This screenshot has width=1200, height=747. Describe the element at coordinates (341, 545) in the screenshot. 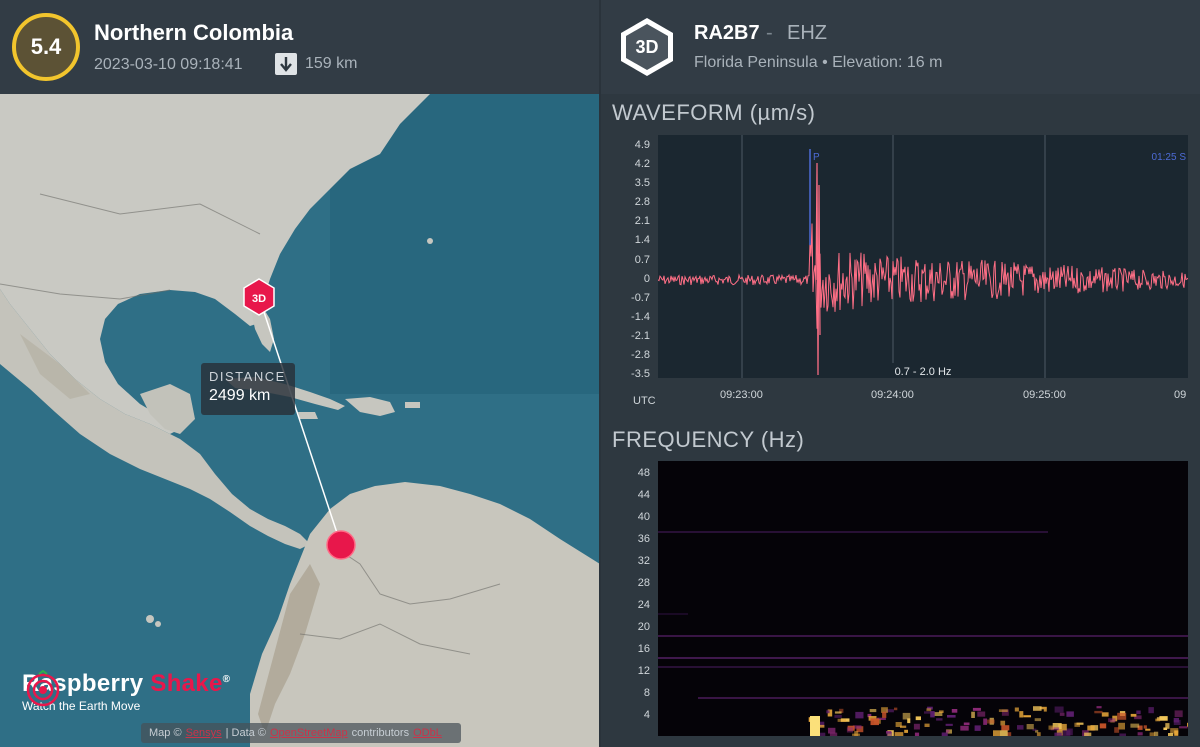

I see `epicenter-marker` at that location.